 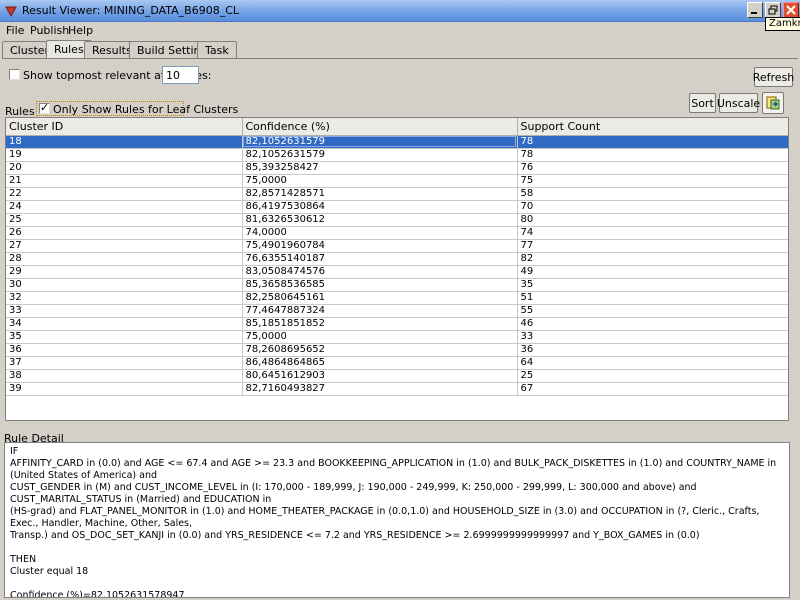 I want to click on cell-support-count: 78, so click(x=652, y=155).